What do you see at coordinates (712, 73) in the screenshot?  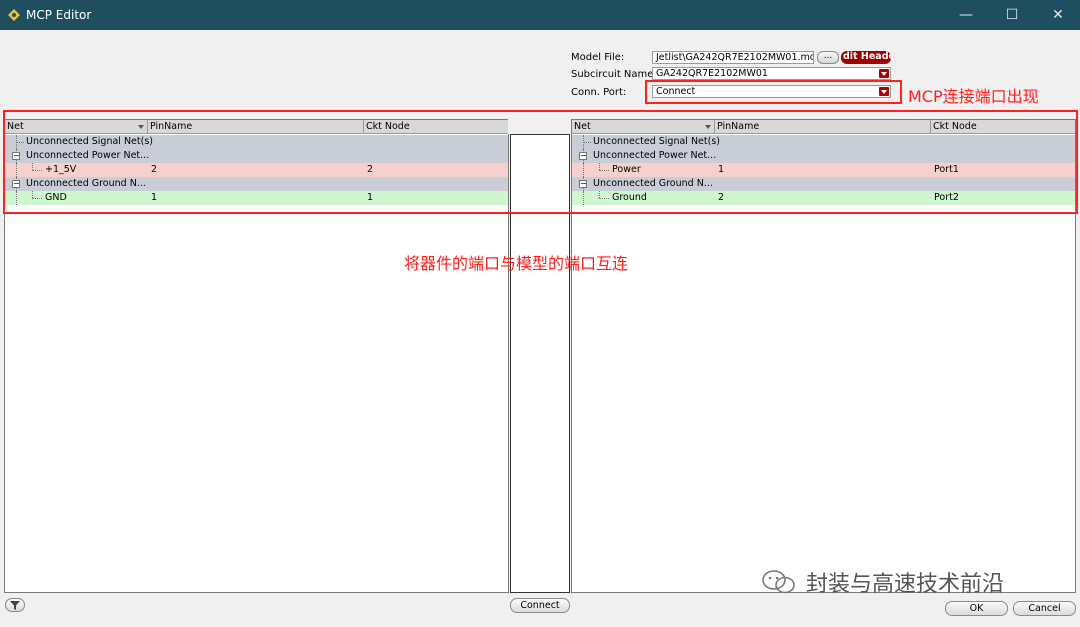 I see `subcircuit-name-value: GA242QR7E2102MW01` at bounding box center [712, 73].